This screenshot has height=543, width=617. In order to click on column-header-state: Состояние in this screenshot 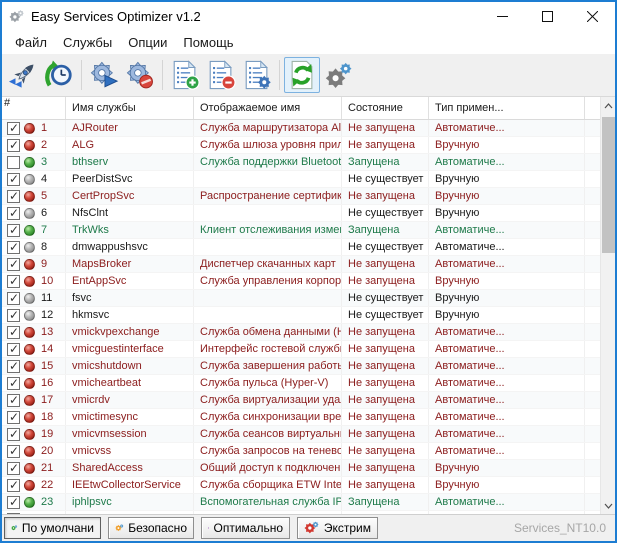, I will do `click(385, 108)`.